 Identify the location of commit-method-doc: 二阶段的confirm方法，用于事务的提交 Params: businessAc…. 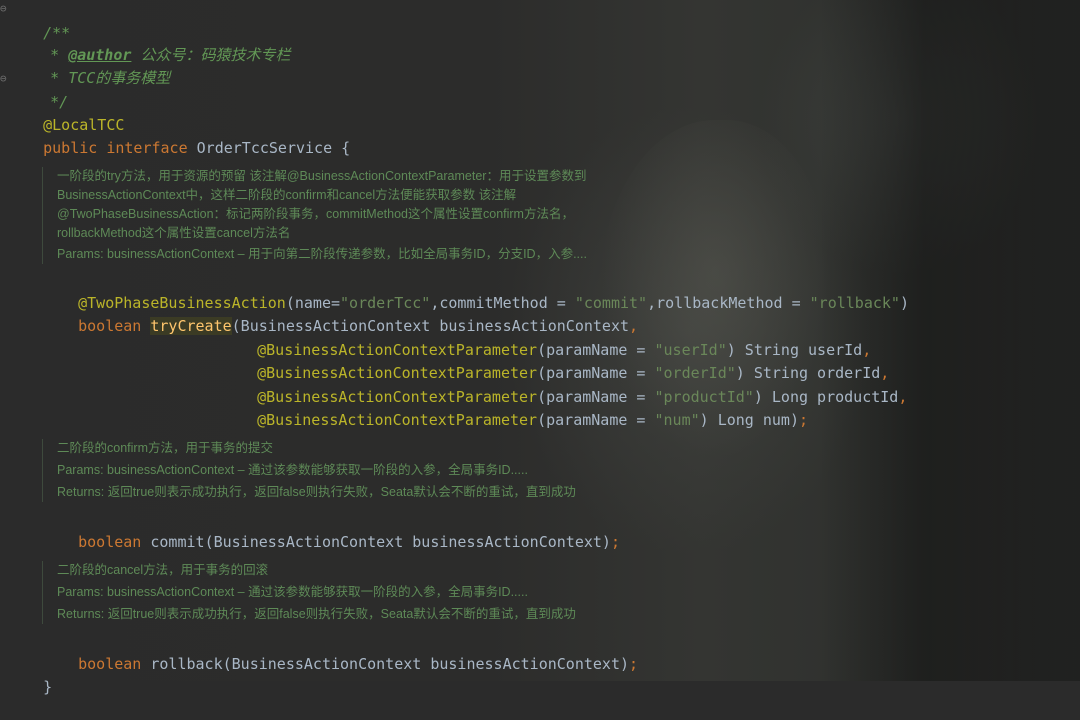
(342, 470).